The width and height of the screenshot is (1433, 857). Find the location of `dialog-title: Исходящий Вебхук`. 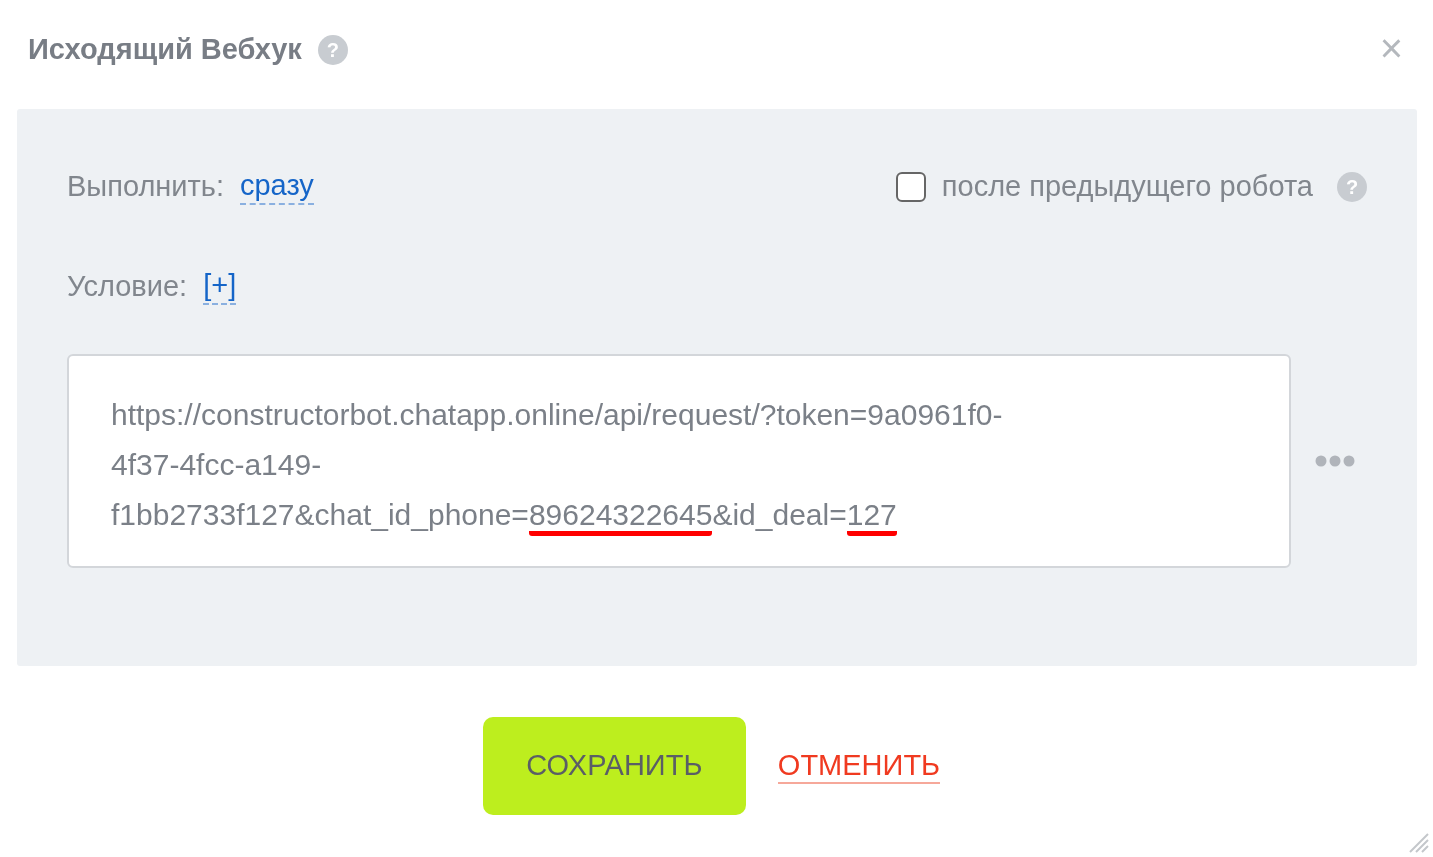

dialog-title: Исходящий Вебхук is located at coordinates (165, 49).